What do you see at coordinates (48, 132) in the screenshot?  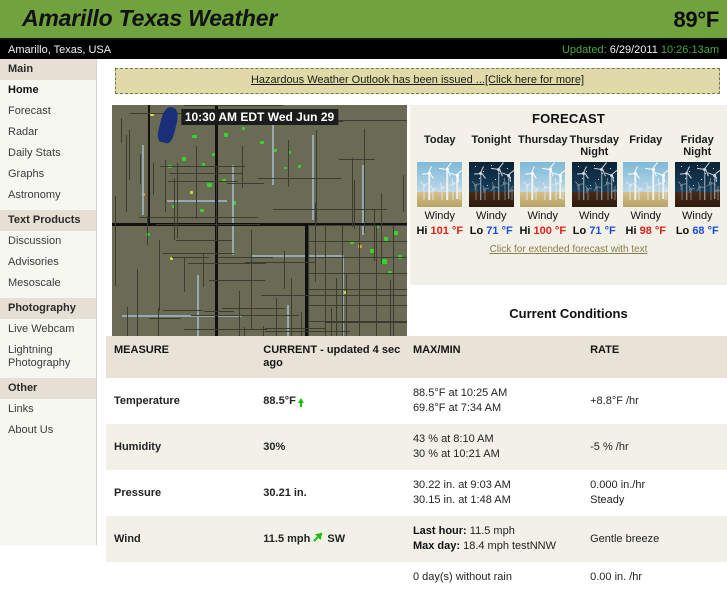 I see `sidebar-item-radar: Radar` at bounding box center [48, 132].